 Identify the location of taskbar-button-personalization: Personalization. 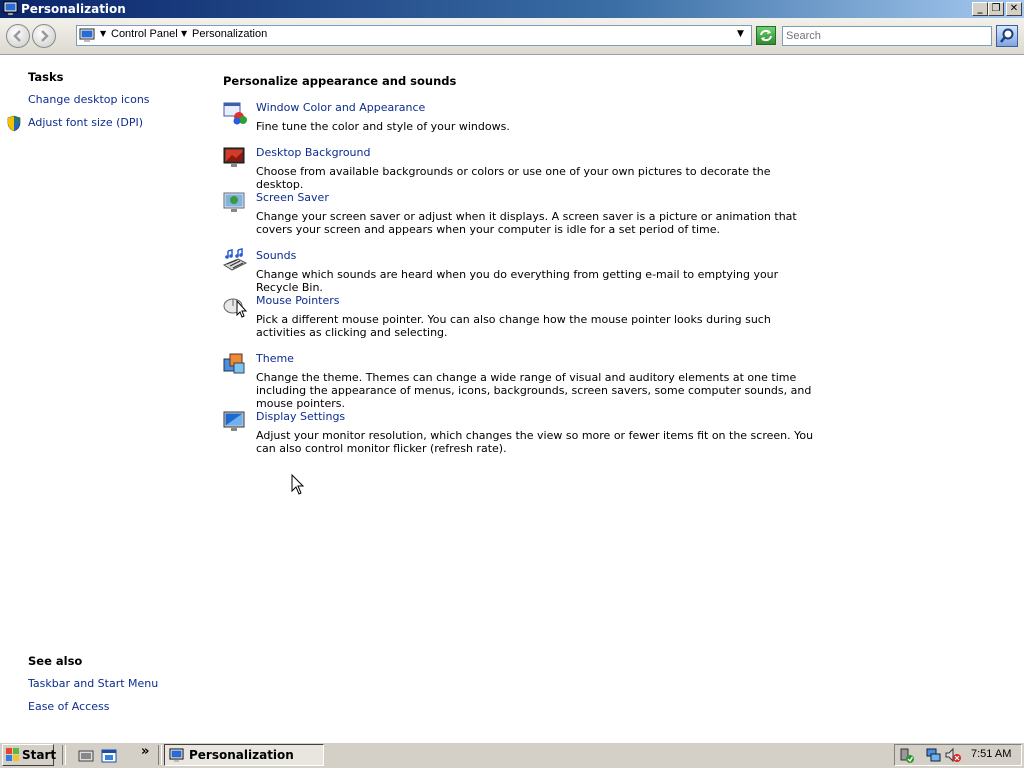
(244, 755).